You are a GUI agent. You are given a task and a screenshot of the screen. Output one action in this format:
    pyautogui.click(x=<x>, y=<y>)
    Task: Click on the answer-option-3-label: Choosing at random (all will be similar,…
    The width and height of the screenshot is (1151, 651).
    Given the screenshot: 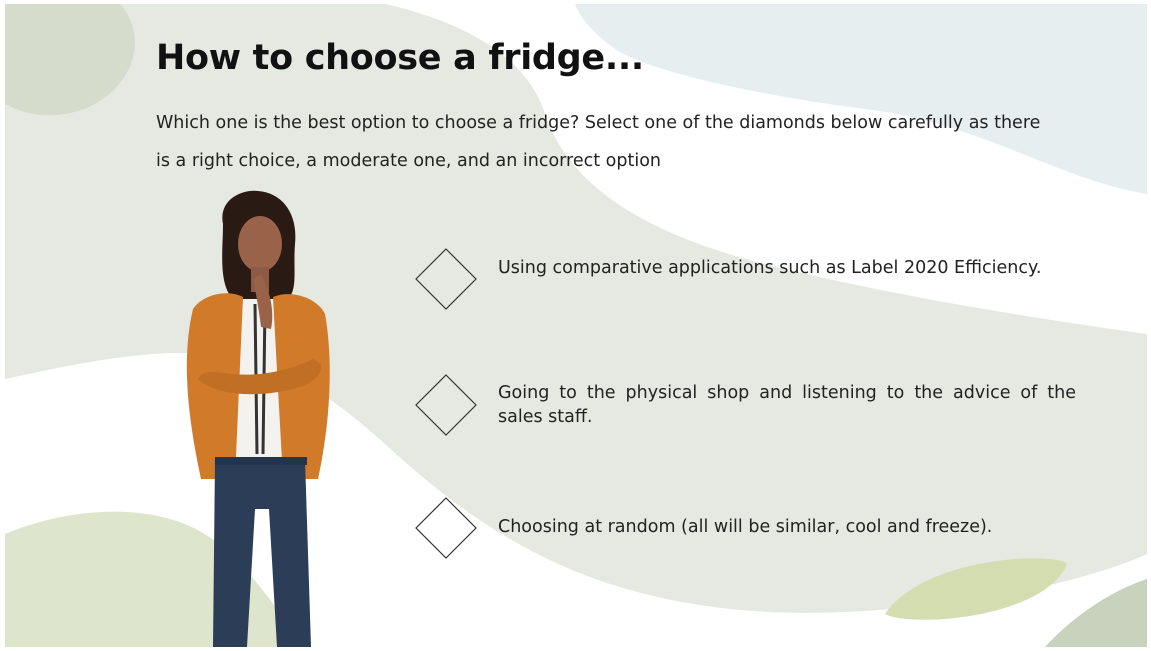 What is the action you would take?
    pyautogui.click(x=745, y=527)
    